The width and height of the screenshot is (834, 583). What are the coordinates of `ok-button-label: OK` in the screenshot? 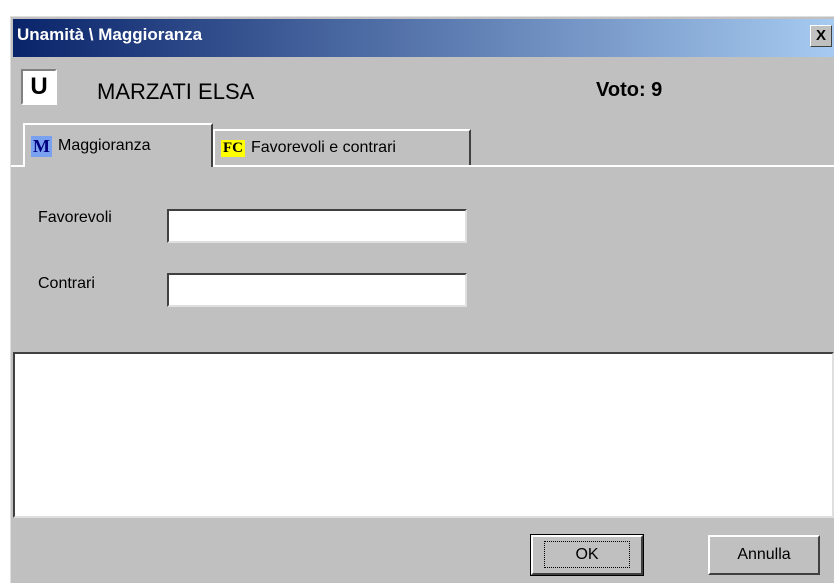 It's located at (587, 554).